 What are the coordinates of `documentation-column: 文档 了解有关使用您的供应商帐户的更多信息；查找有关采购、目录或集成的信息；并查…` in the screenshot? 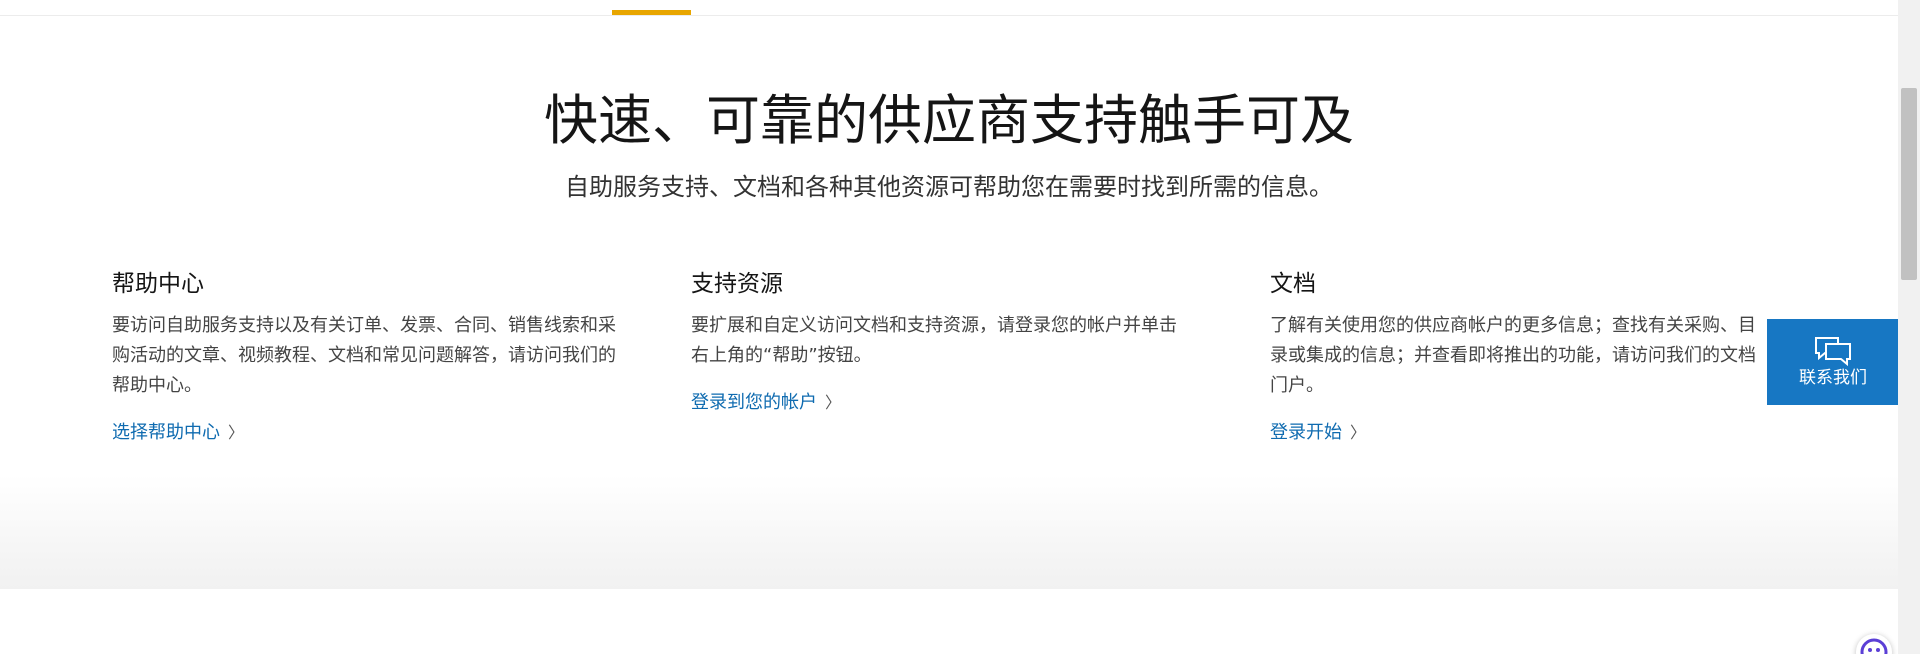 It's located at (1520, 358).